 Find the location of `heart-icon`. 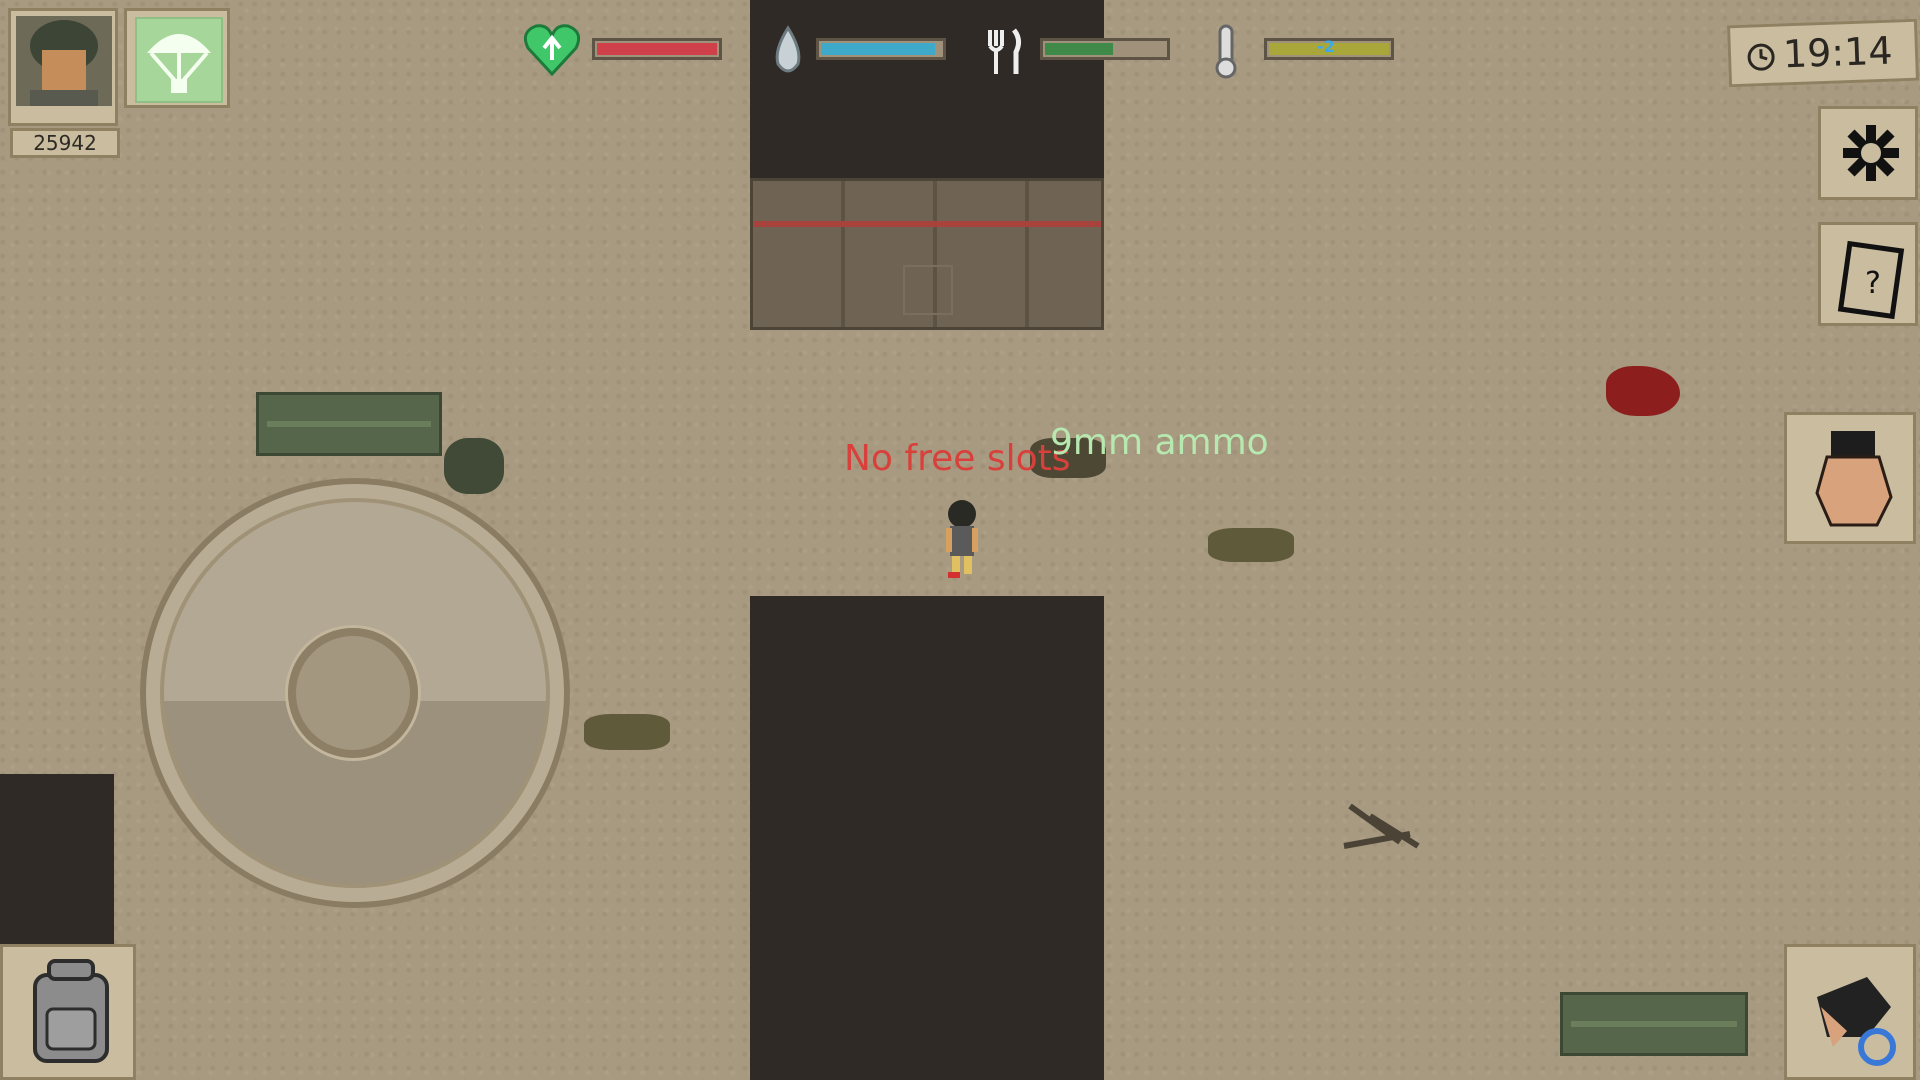

heart-icon is located at coordinates (552, 50).